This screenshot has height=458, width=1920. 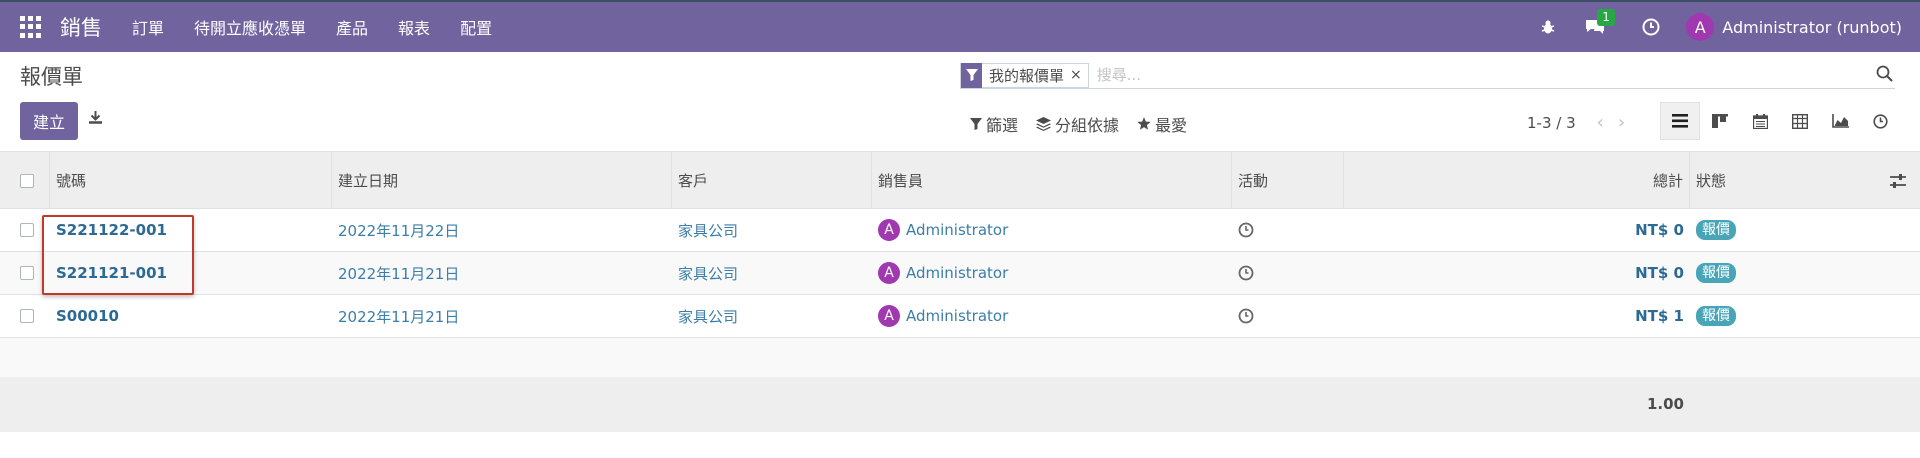 I want to click on filters-label: 篩選, so click(x=1002, y=125).